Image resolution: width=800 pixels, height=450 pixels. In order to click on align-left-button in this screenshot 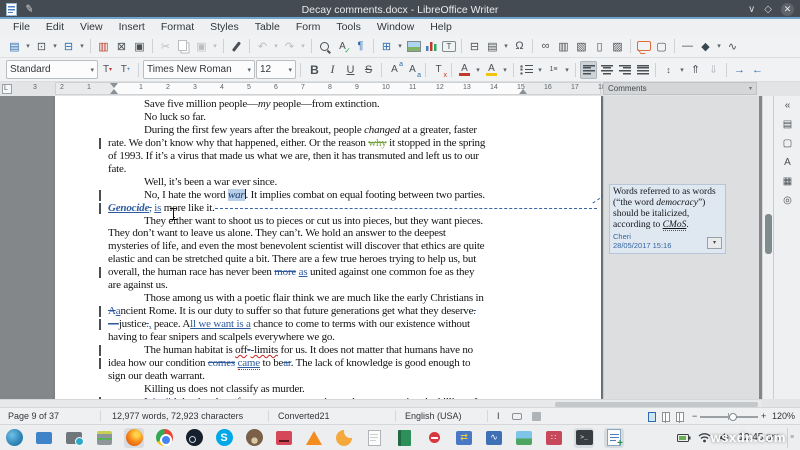, I will do `click(588, 69)`.